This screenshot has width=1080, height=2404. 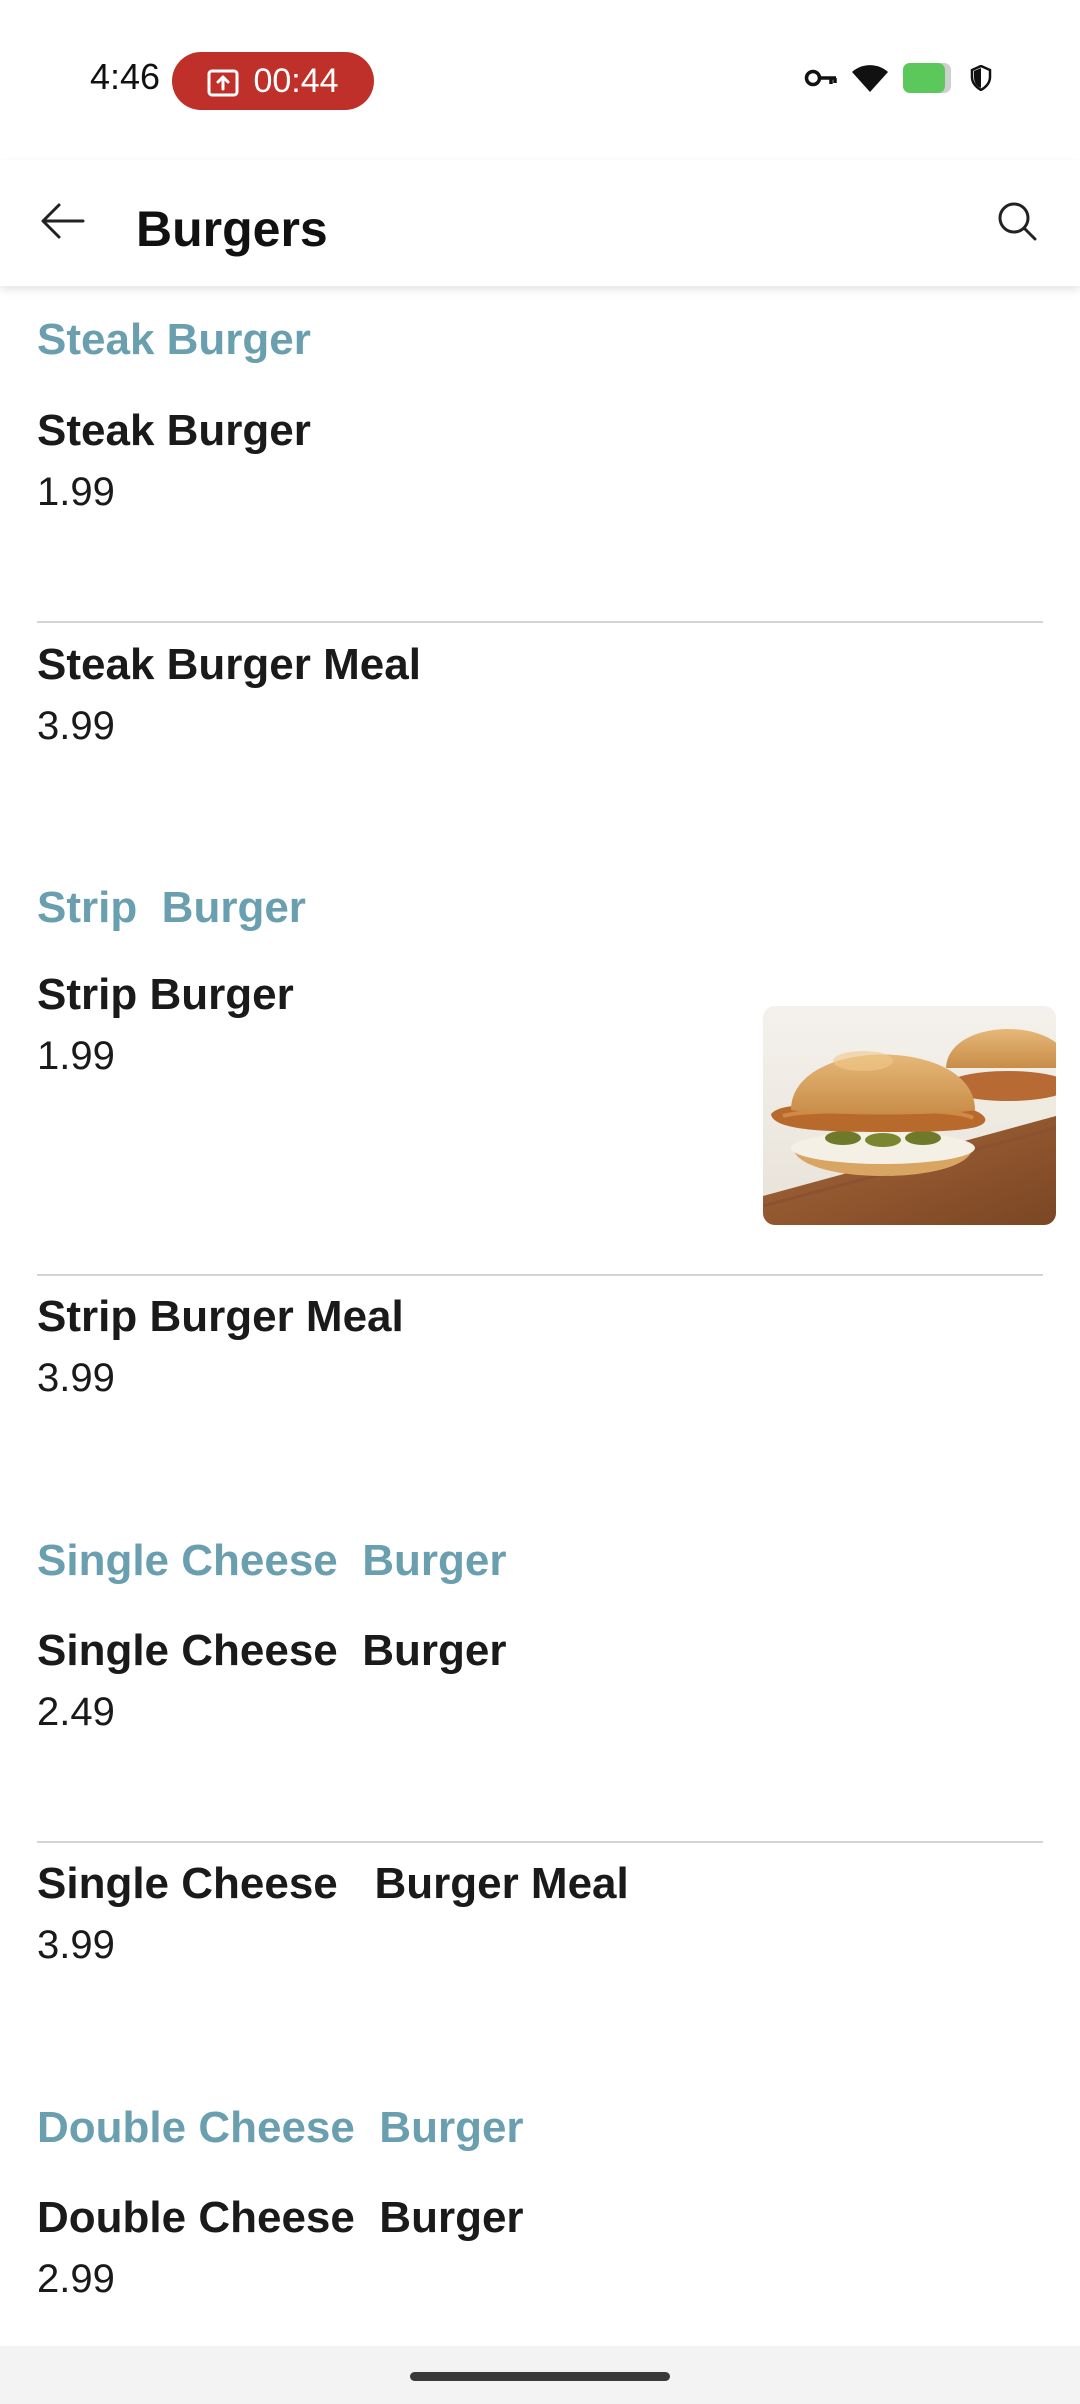 What do you see at coordinates (165, 994) in the screenshot?
I see `item-name: Strip Burger` at bounding box center [165, 994].